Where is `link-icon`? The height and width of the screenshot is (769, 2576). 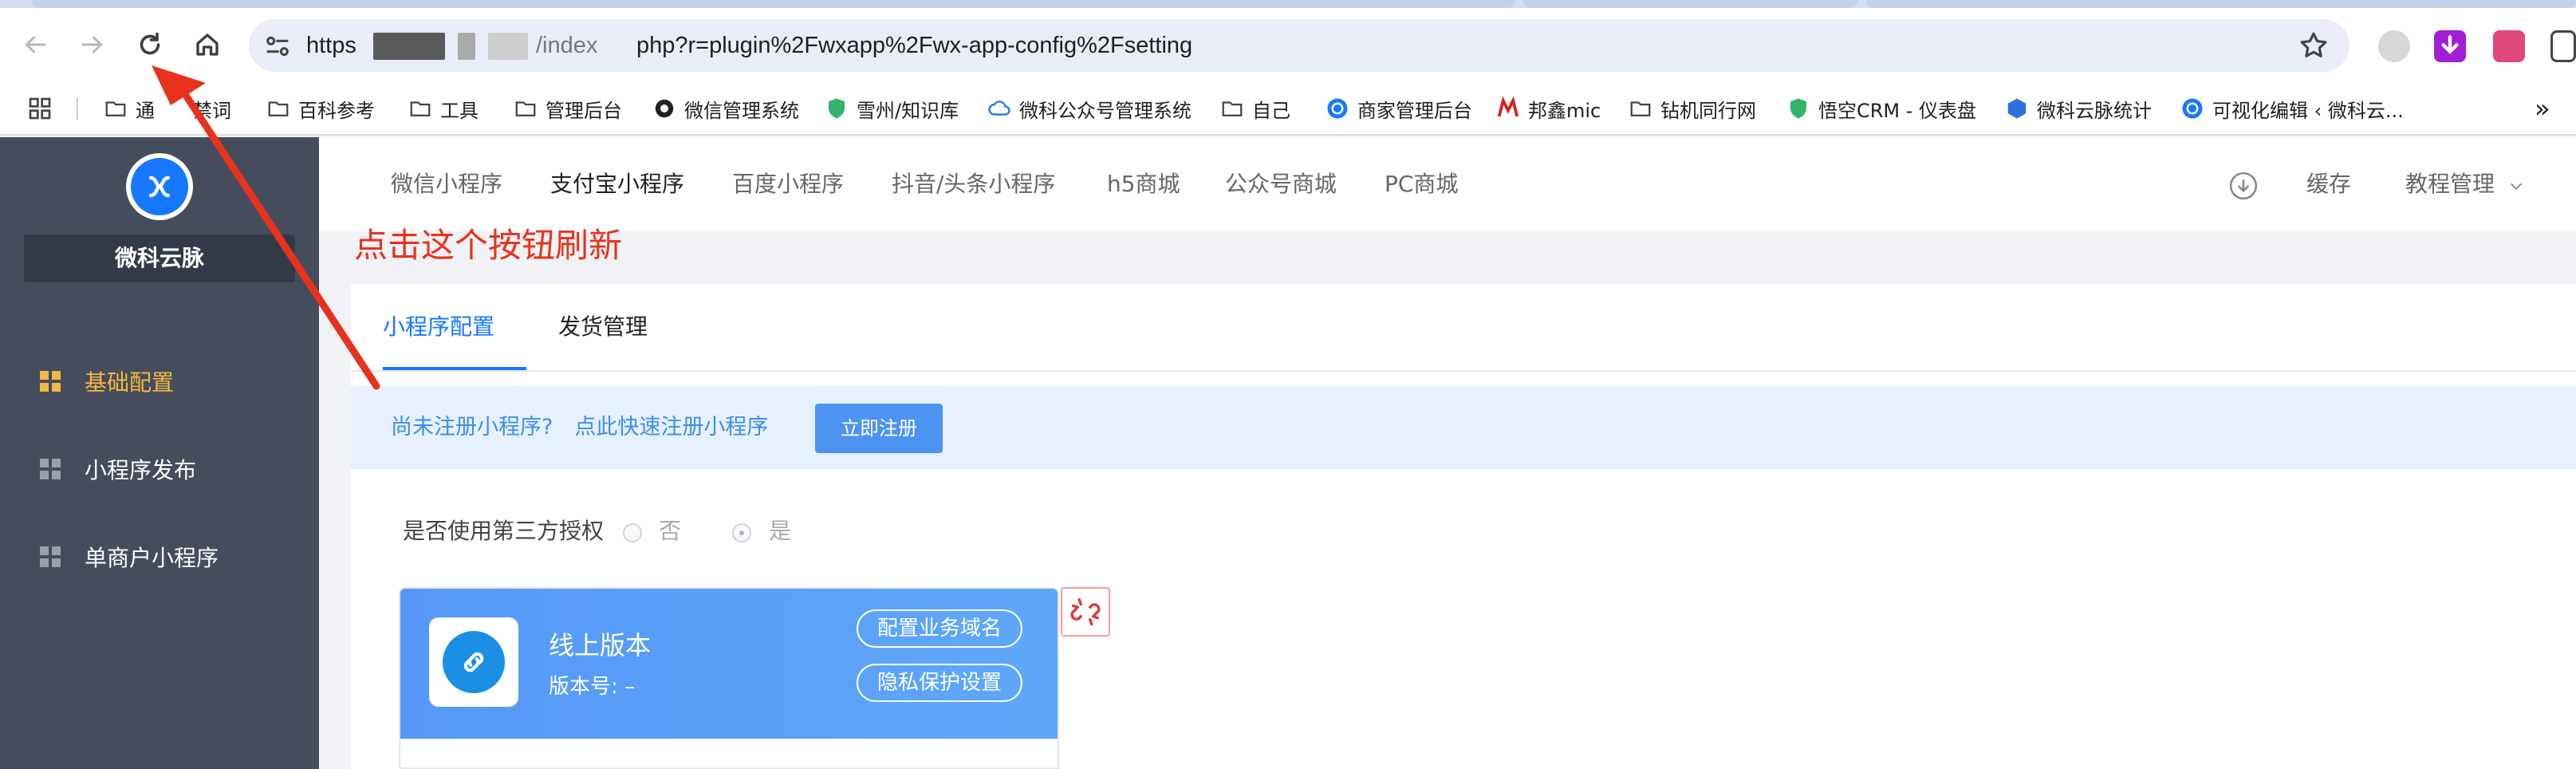
link-icon is located at coordinates (473, 662).